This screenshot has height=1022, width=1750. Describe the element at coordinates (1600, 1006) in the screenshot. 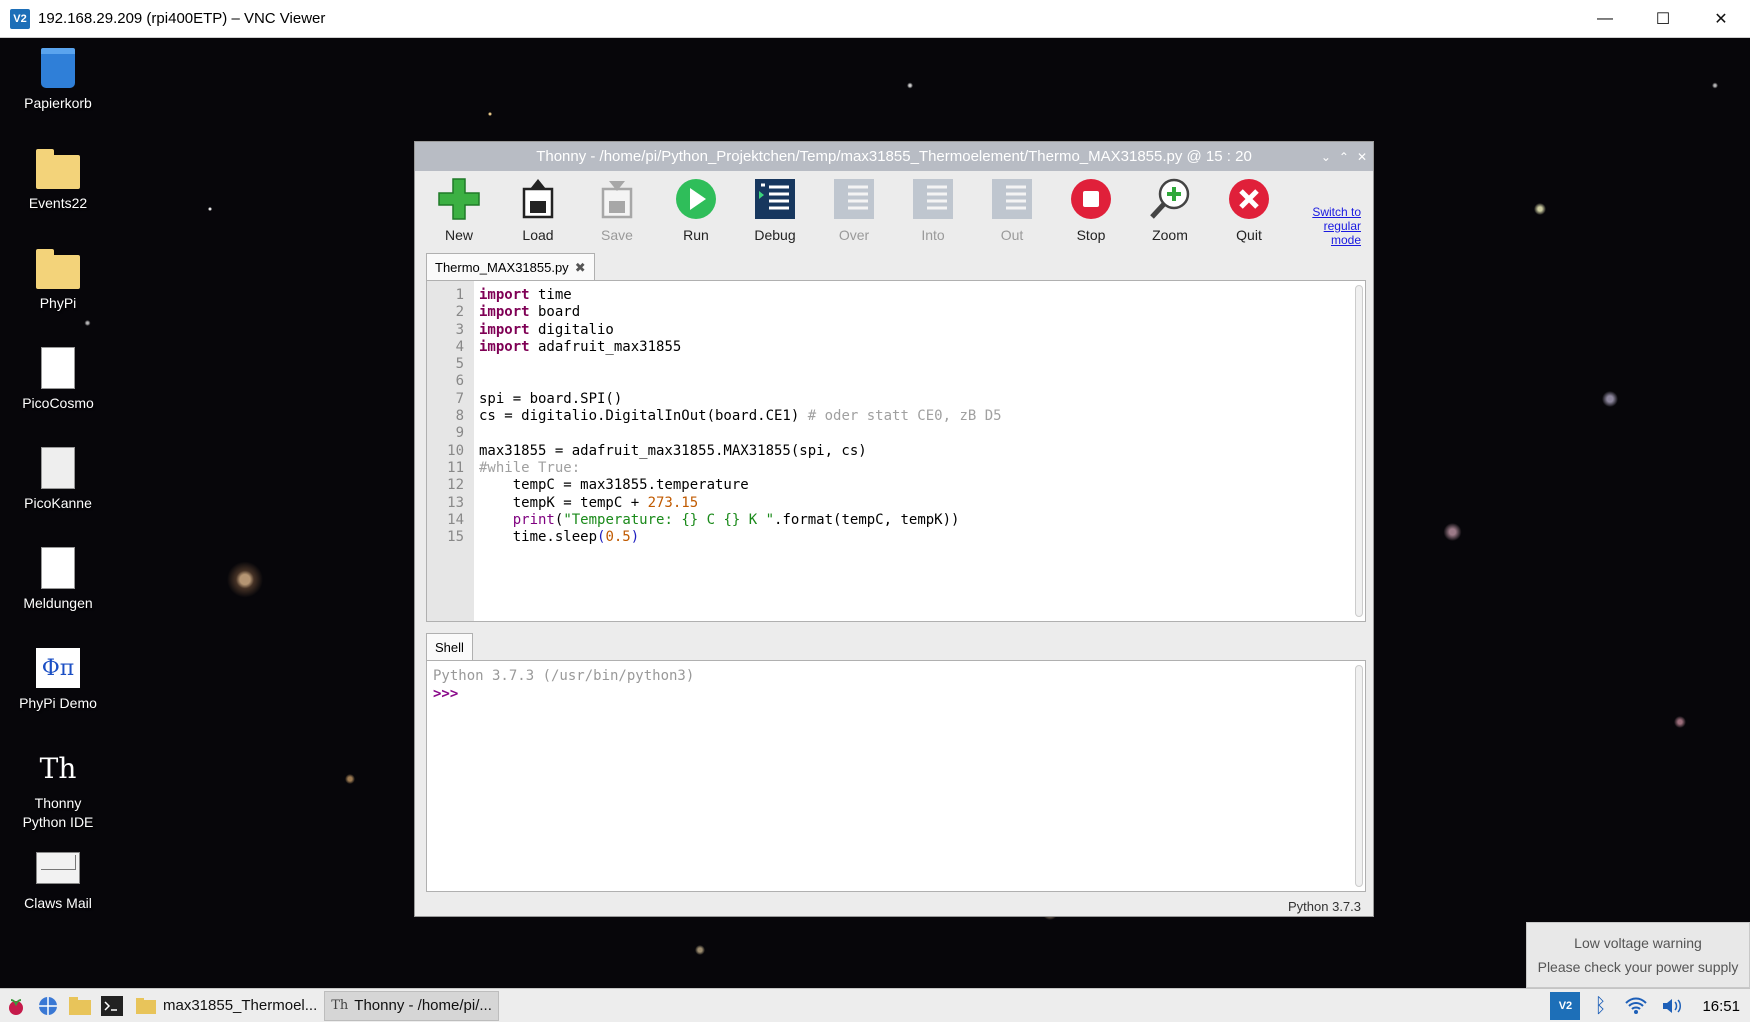

I see `bluetooth-icon: ᛒ` at that location.